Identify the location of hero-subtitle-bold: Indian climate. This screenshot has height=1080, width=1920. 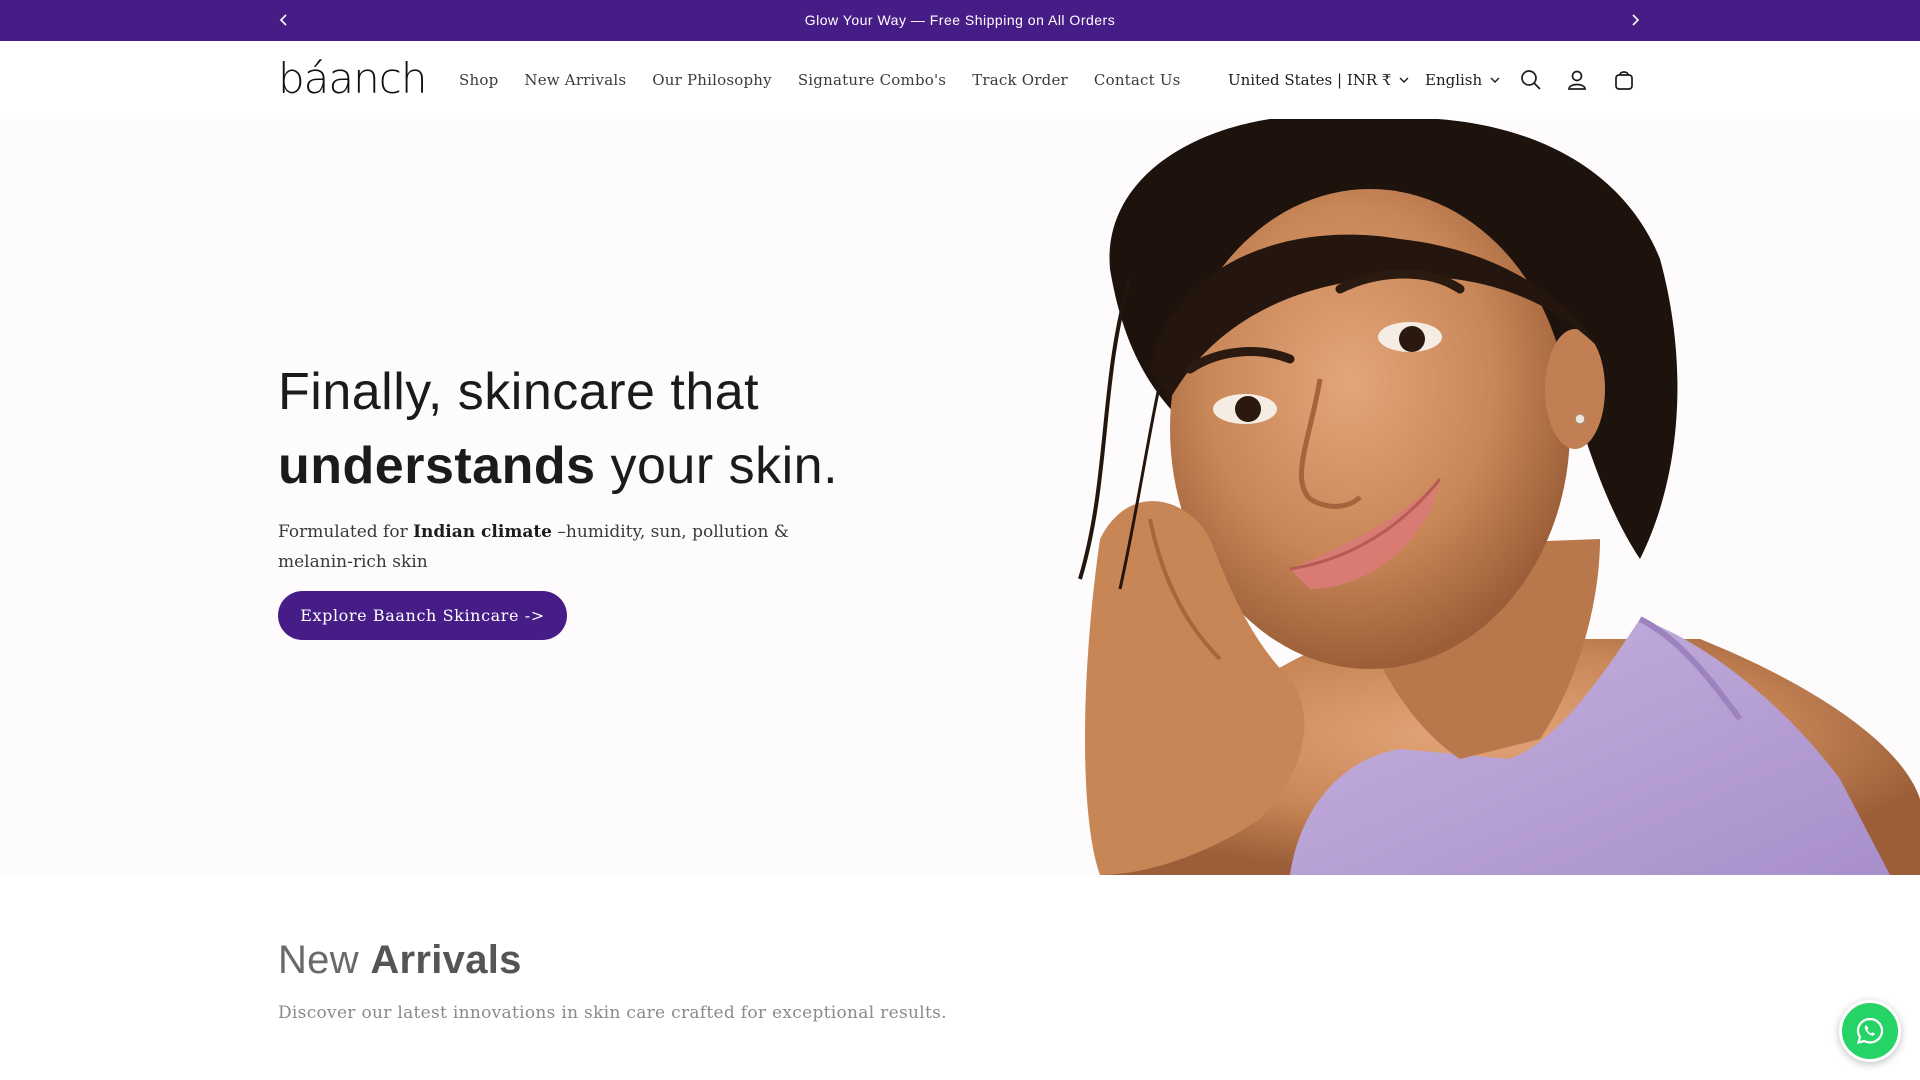
(482, 532).